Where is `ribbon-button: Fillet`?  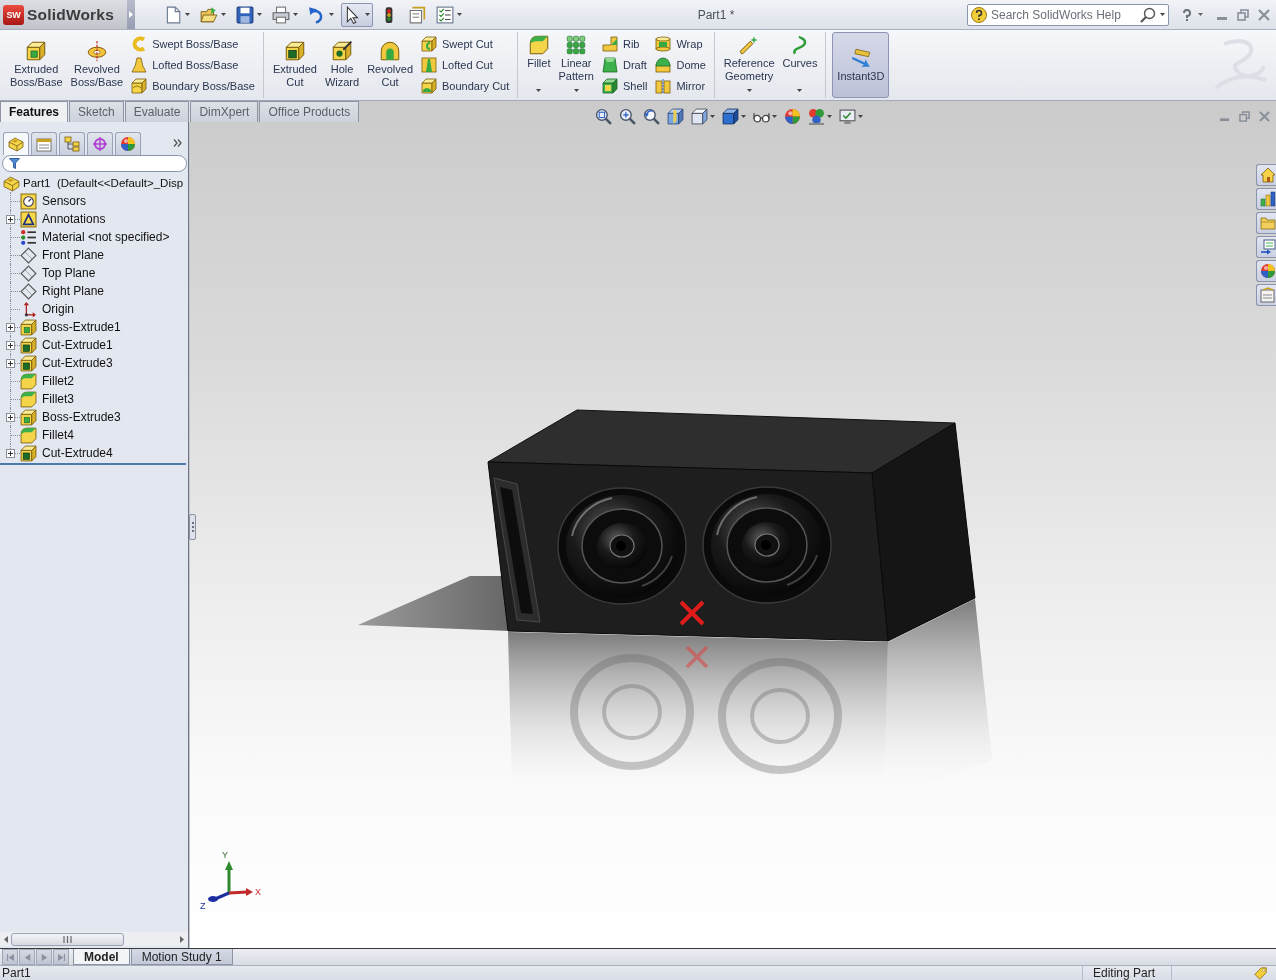 ribbon-button: Fillet is located at coordinates (539, 65).